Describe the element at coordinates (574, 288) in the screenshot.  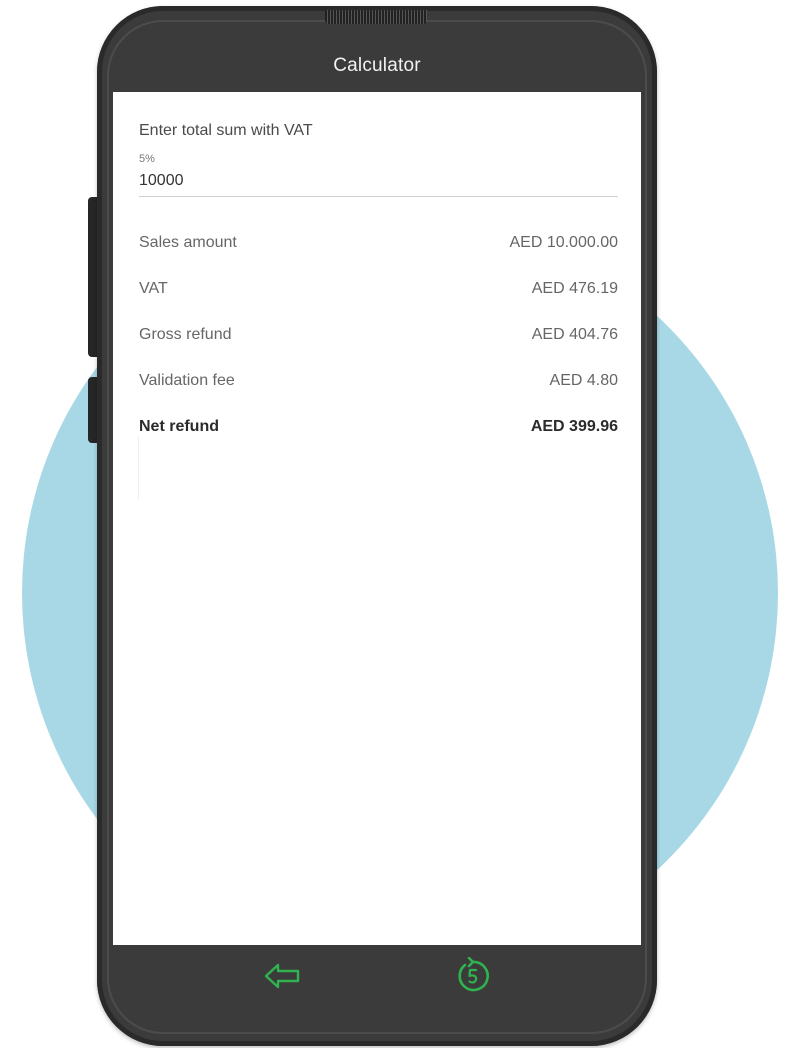
I see `result-value: AED 476.19` at that location.